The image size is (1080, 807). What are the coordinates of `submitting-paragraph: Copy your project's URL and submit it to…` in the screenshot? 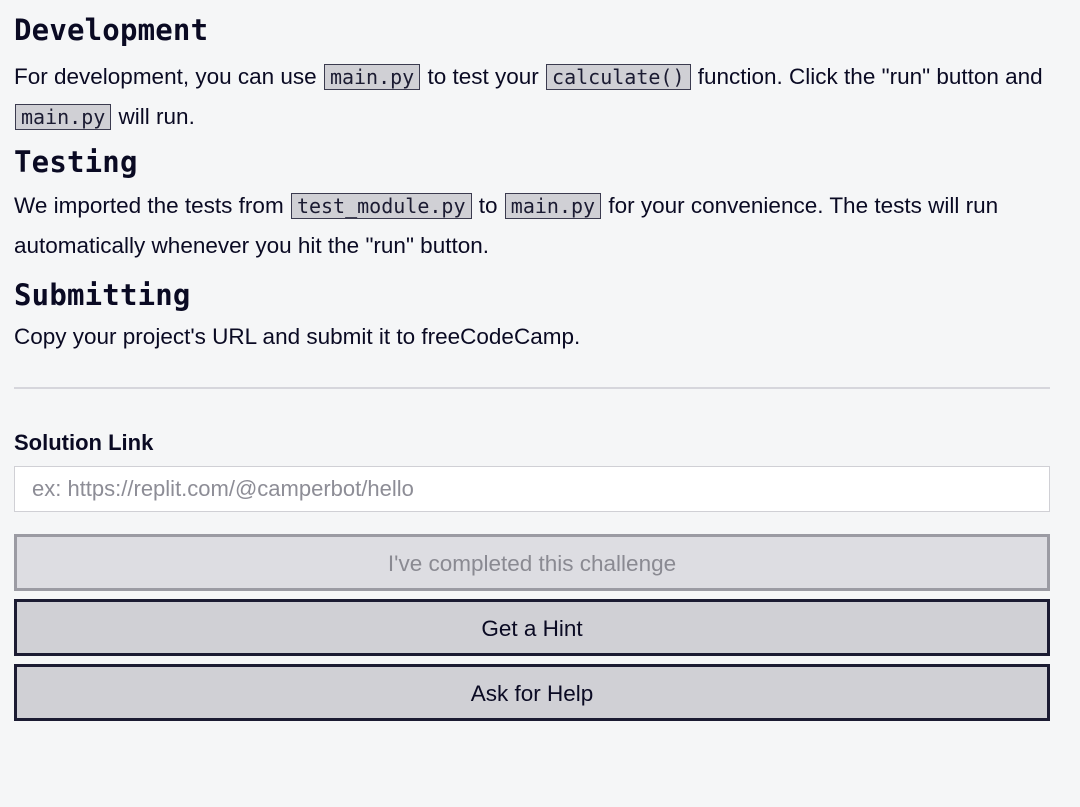 It's located at (297, 336).